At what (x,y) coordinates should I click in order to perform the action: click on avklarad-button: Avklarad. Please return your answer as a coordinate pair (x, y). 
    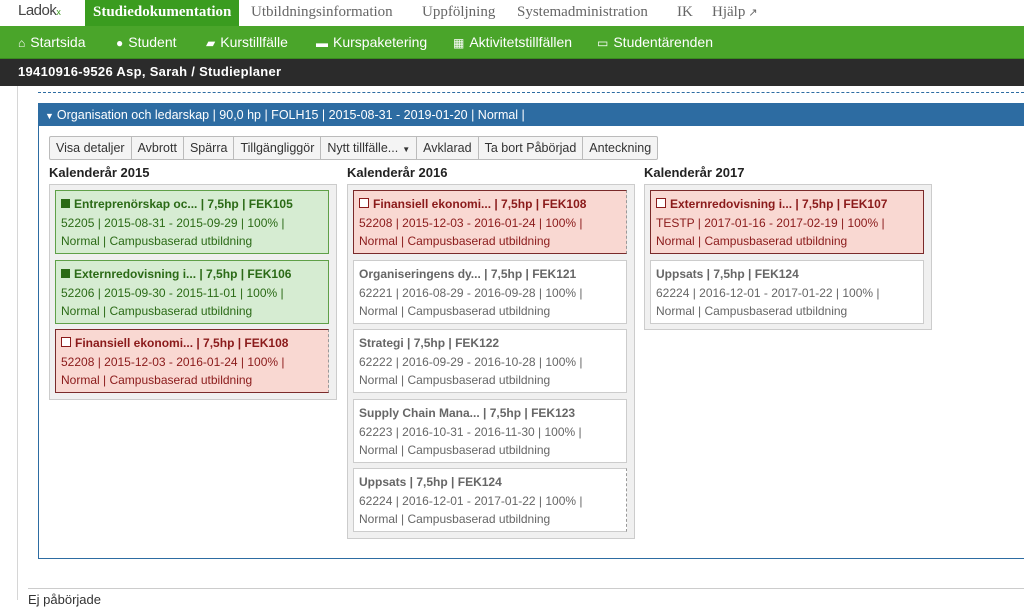
    Looking at the image, I should click on (448, 148).